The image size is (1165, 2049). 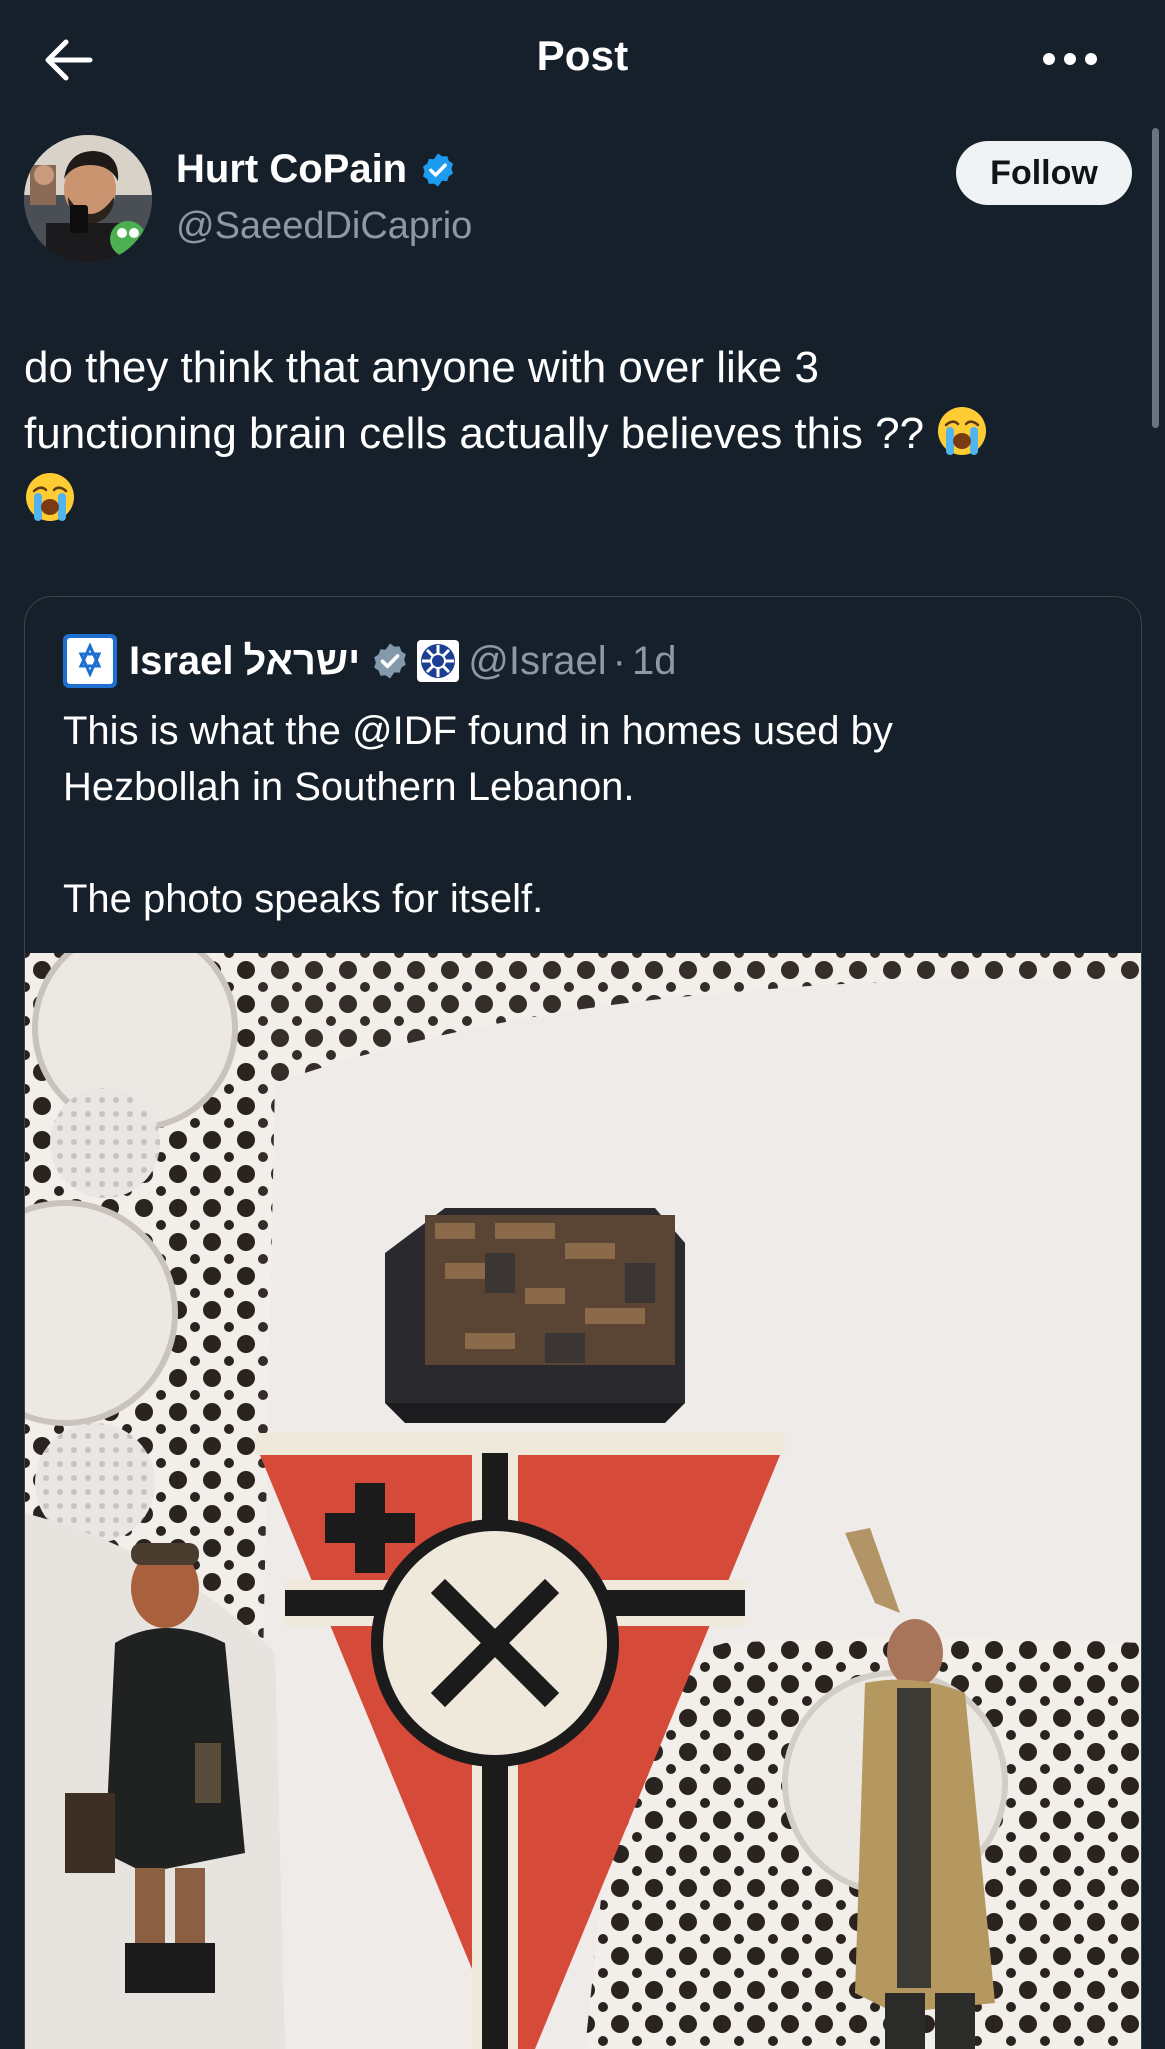 I want to click on follow-button: Follow, so click(x=1044, y=173).